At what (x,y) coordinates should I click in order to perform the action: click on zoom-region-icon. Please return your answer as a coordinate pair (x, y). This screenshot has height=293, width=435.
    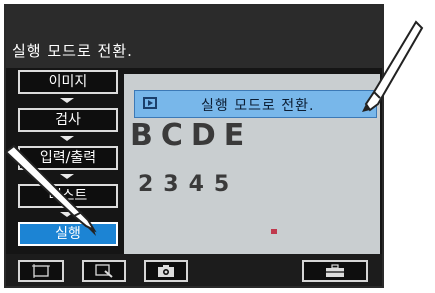
    Looking at the image, I should click on (104, 271).